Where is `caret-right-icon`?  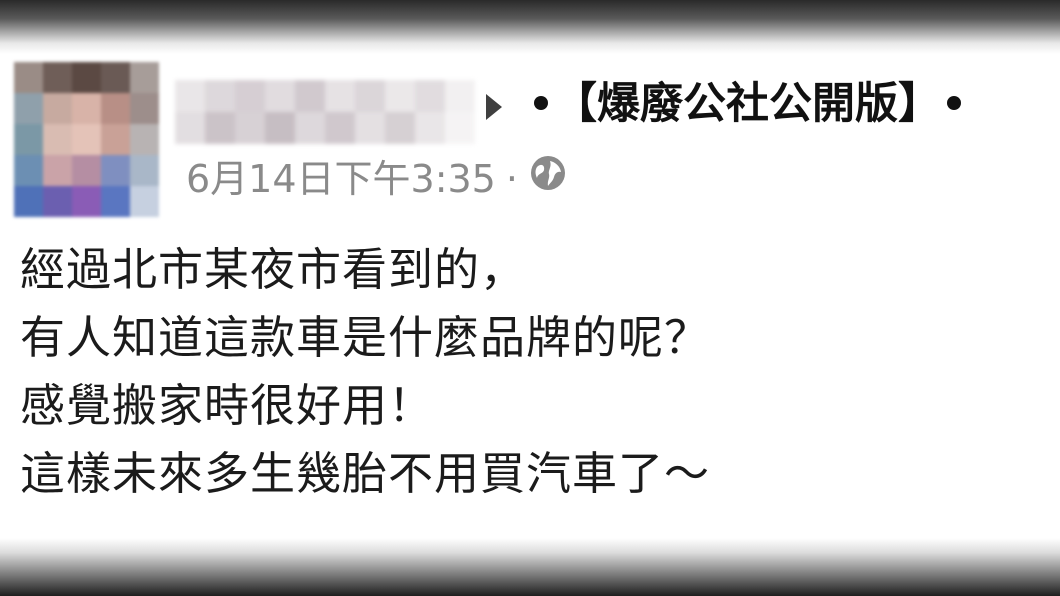
caret-right-icon is located at coordinates (494, 107).